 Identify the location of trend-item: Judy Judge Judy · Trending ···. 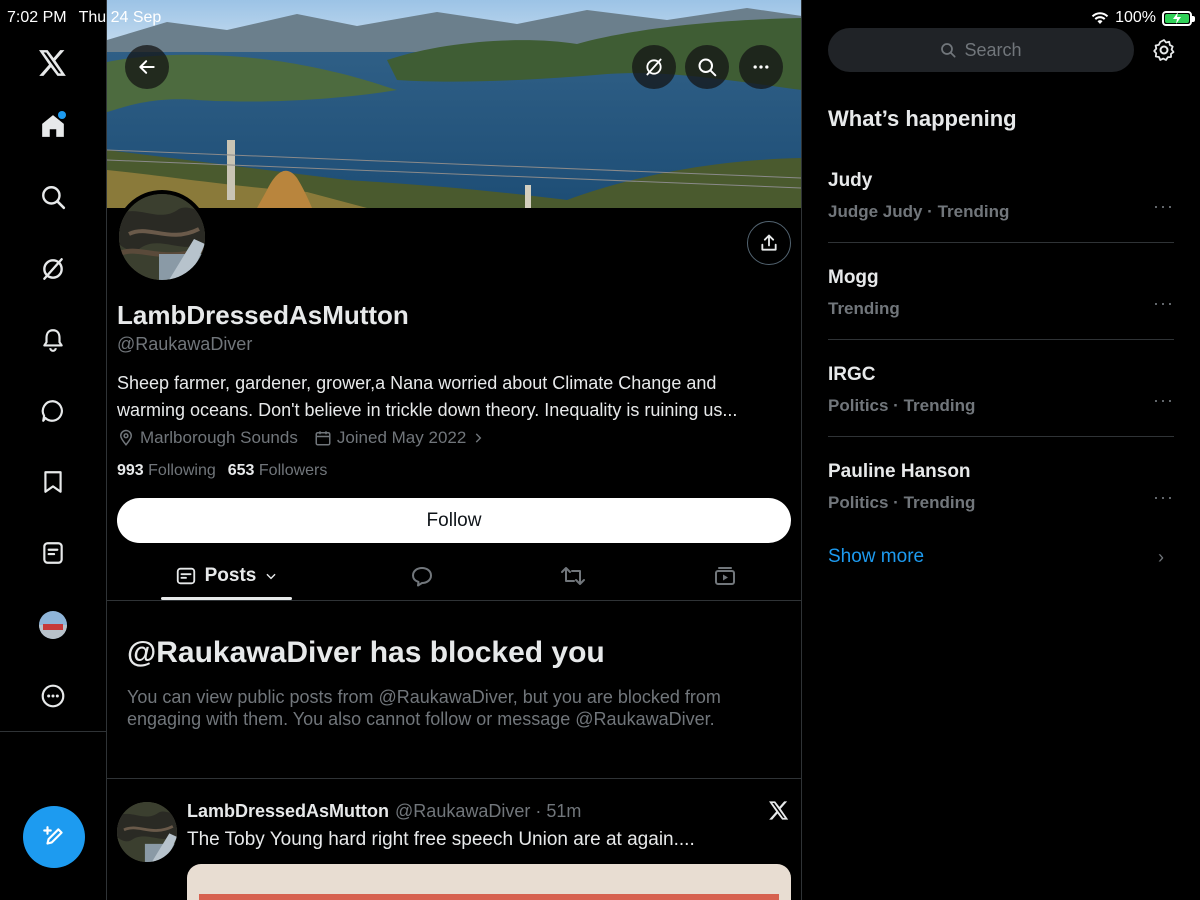
(1001, 194).